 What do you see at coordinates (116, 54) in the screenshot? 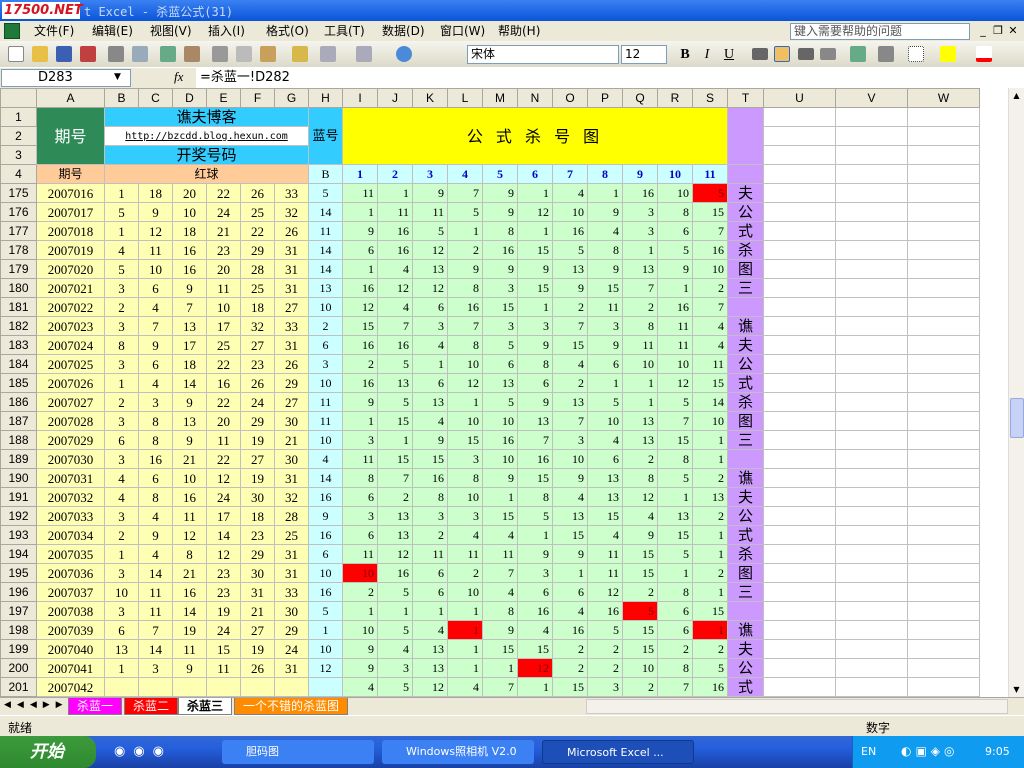
I see `print-icon` at bounding box center [116, 54].